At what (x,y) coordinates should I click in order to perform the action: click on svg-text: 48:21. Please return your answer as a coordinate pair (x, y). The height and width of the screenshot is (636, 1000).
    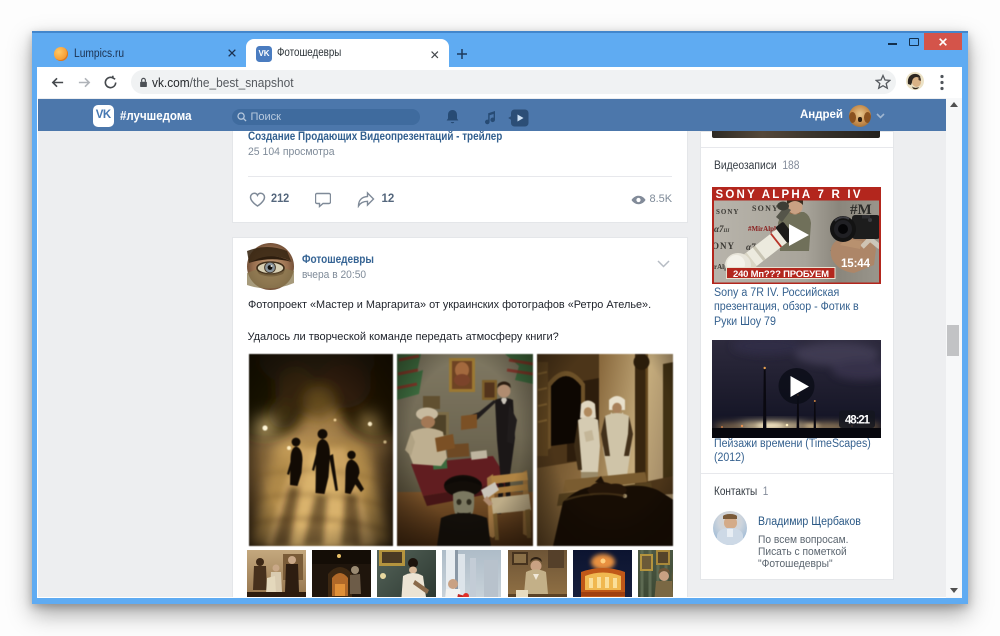
    Looking at the image, I should click on (858, 421).